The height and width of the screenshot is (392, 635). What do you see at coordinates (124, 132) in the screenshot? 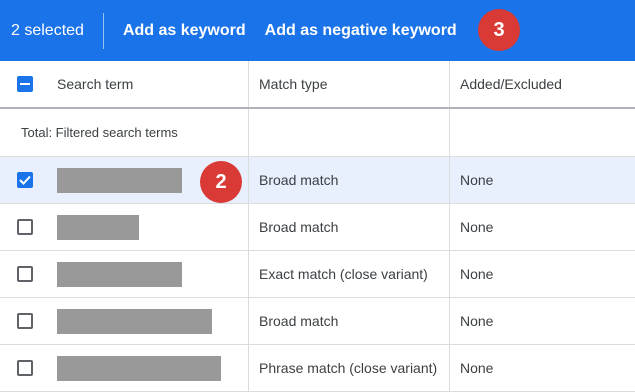
I see `total-label: Total: Filtered search terms` at bounding box center [124, 132].